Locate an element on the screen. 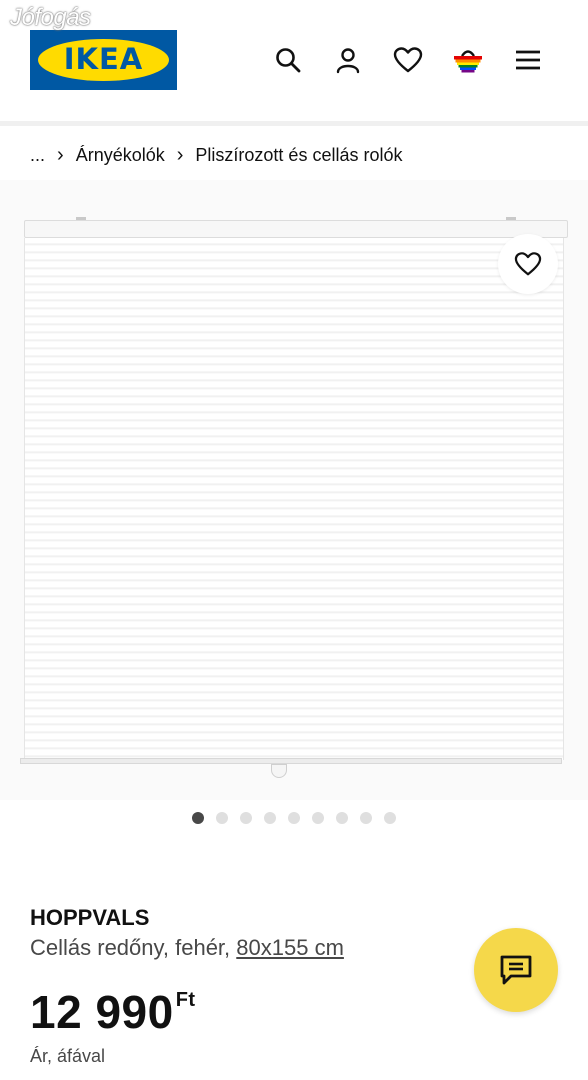 The height and width of the screenshot is (1080, 588). ikea-logo: IKEA is located at coordinates (103, 60).